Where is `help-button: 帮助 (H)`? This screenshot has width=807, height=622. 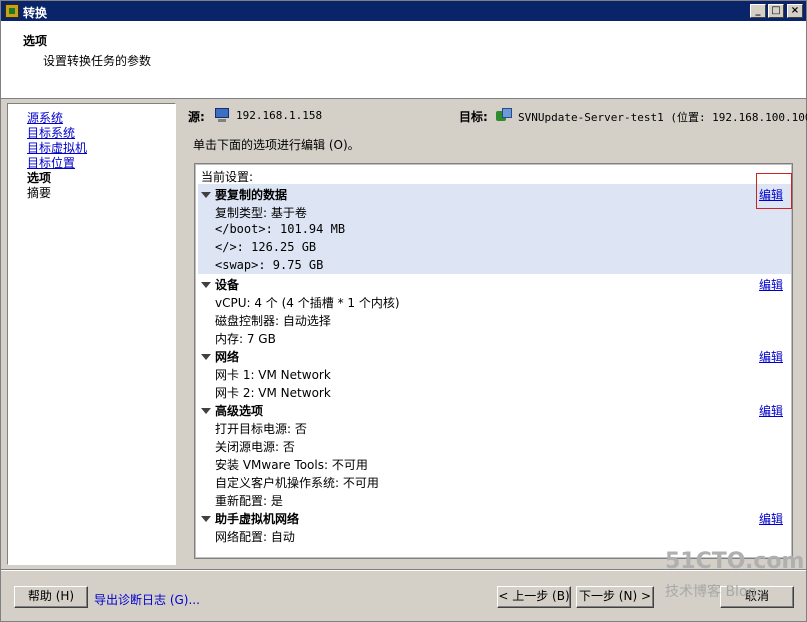
help-button: 帮助 (H) is located at coordinates (51, 597).